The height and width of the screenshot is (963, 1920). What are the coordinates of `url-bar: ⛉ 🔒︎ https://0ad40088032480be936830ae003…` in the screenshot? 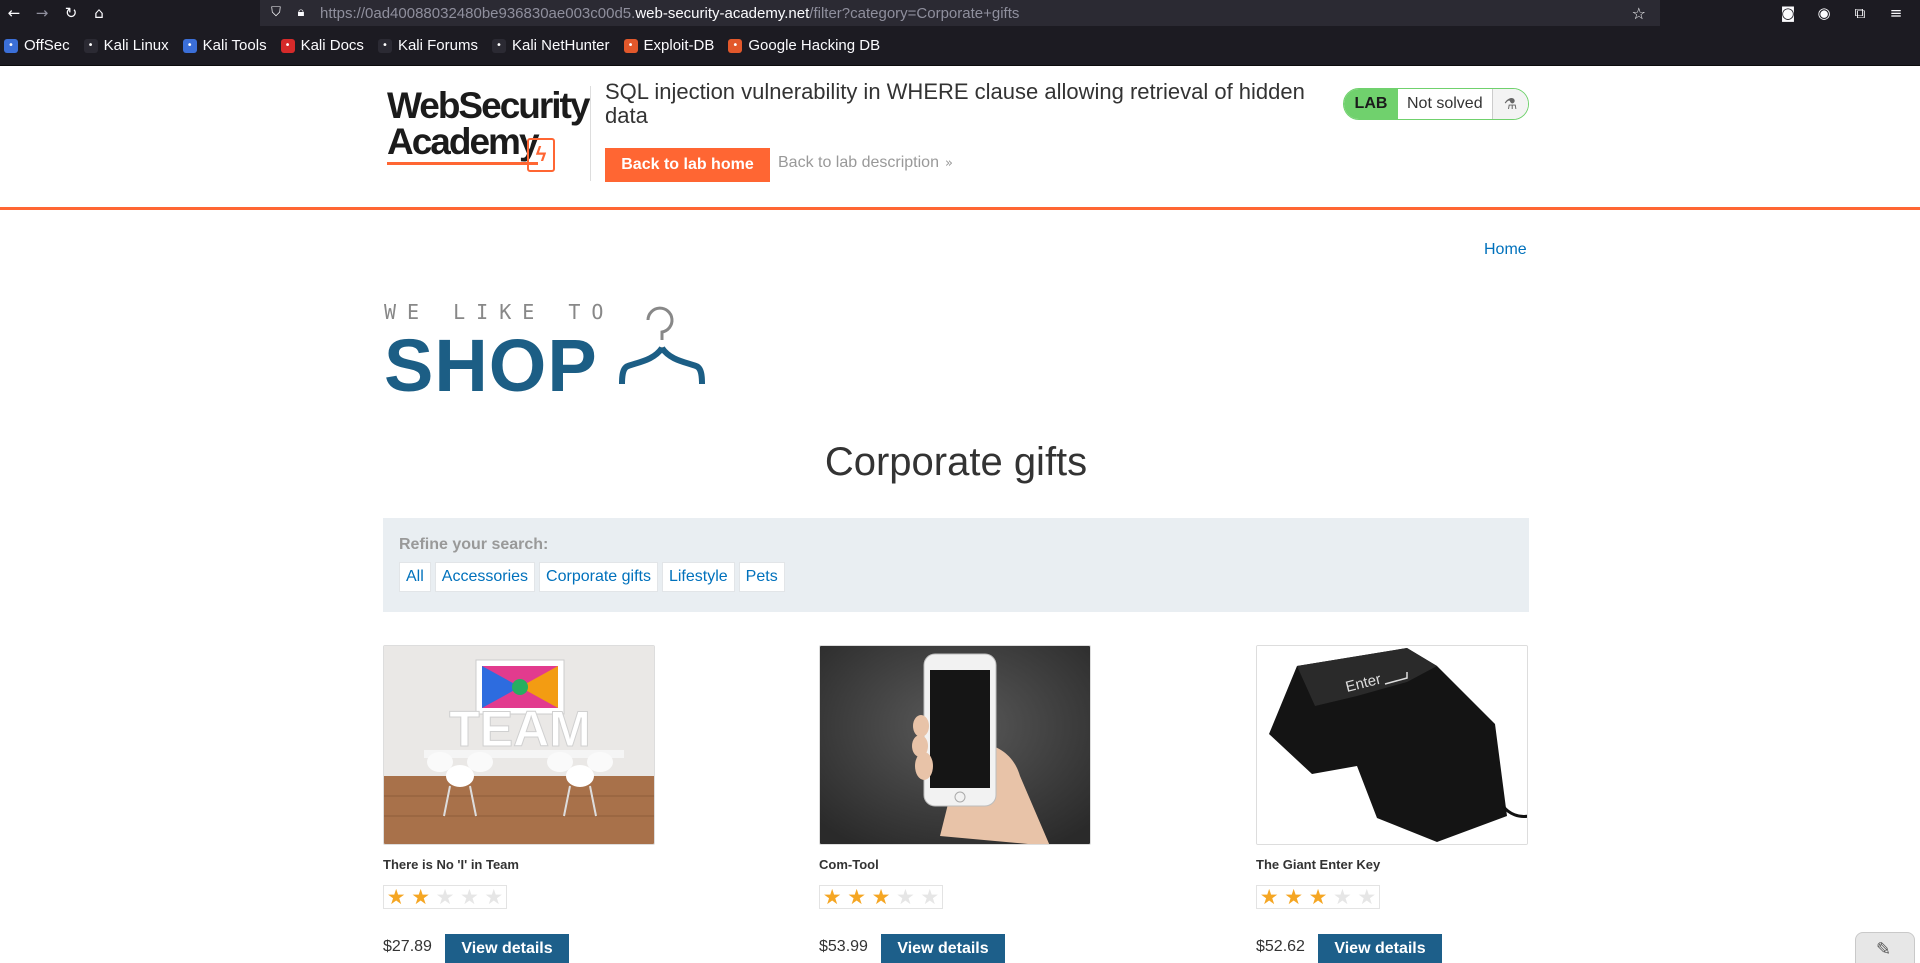 It's located at (960, 13).